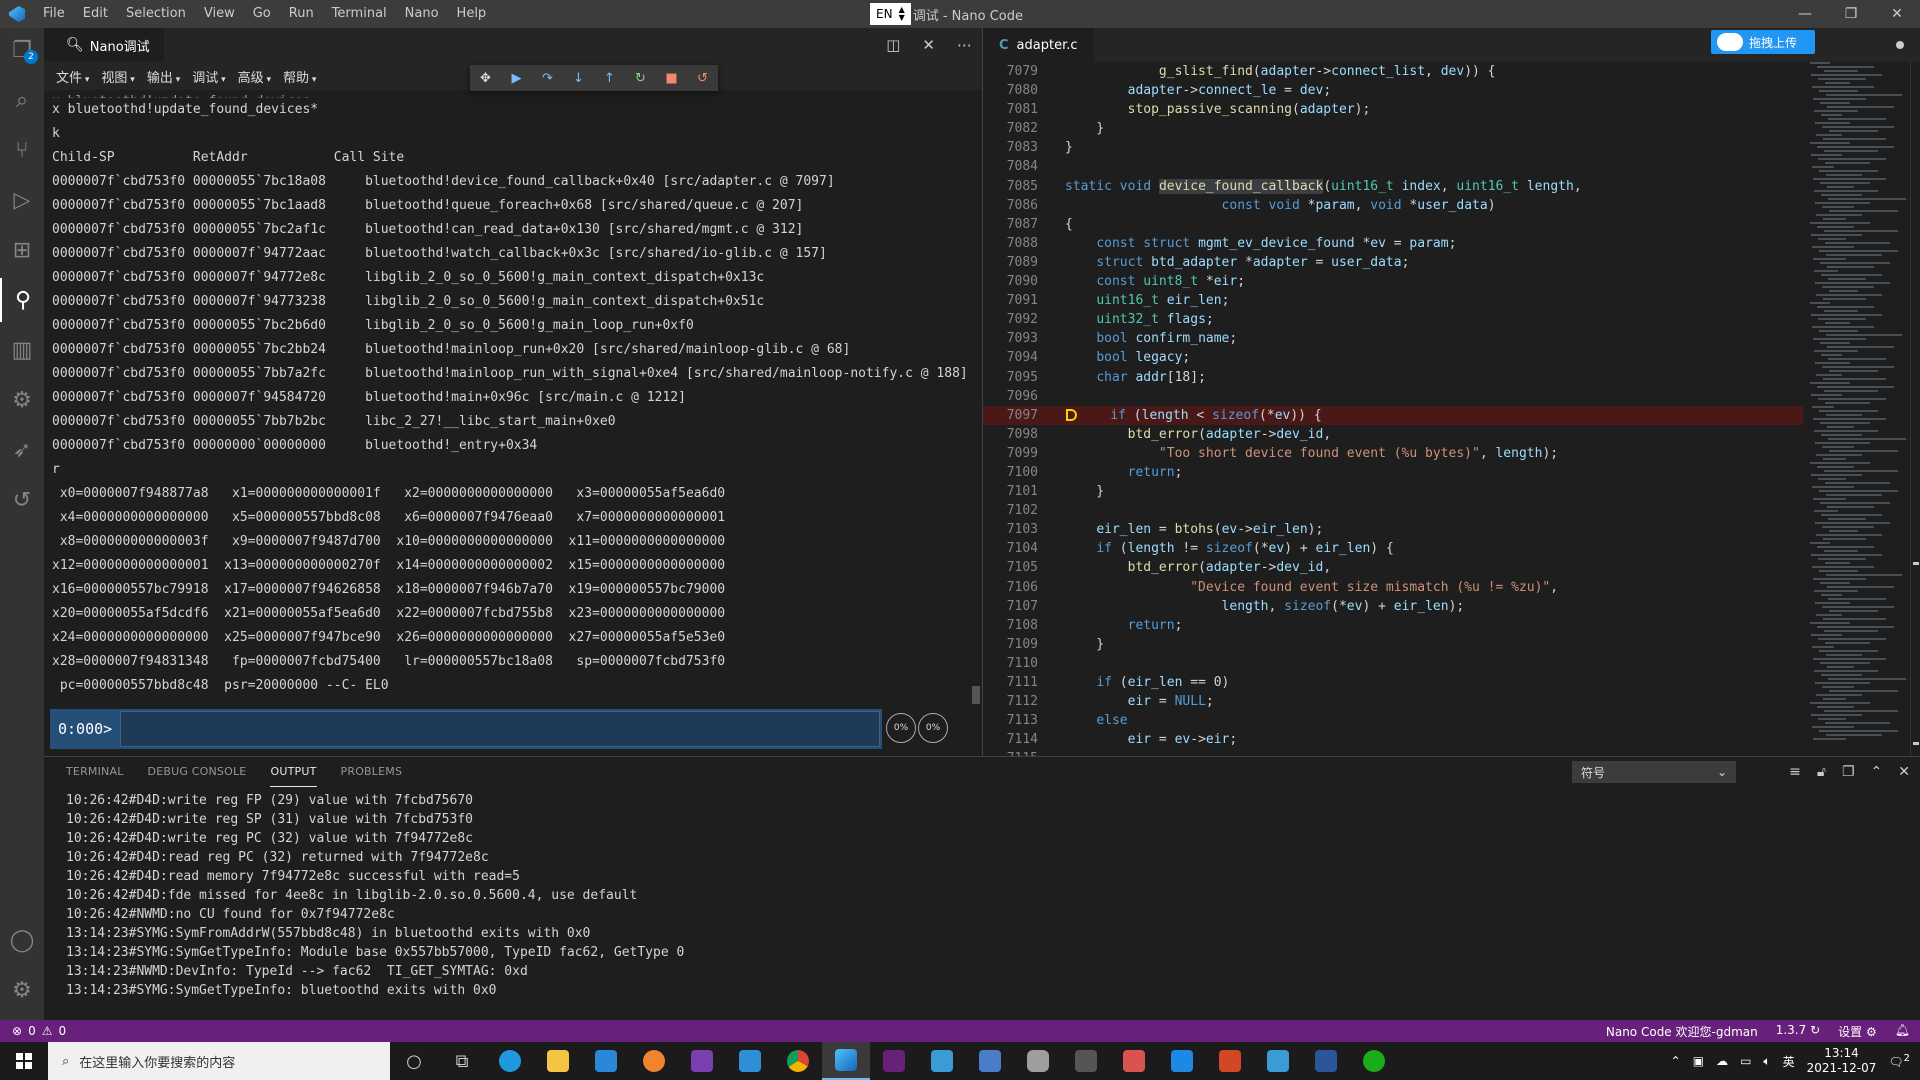 The width and height of the screenshot is (1920, 1080). What do you see at coordinates (24, 1061) in the screenshot?
I see `start-button` at bounding box center [24, 1061].